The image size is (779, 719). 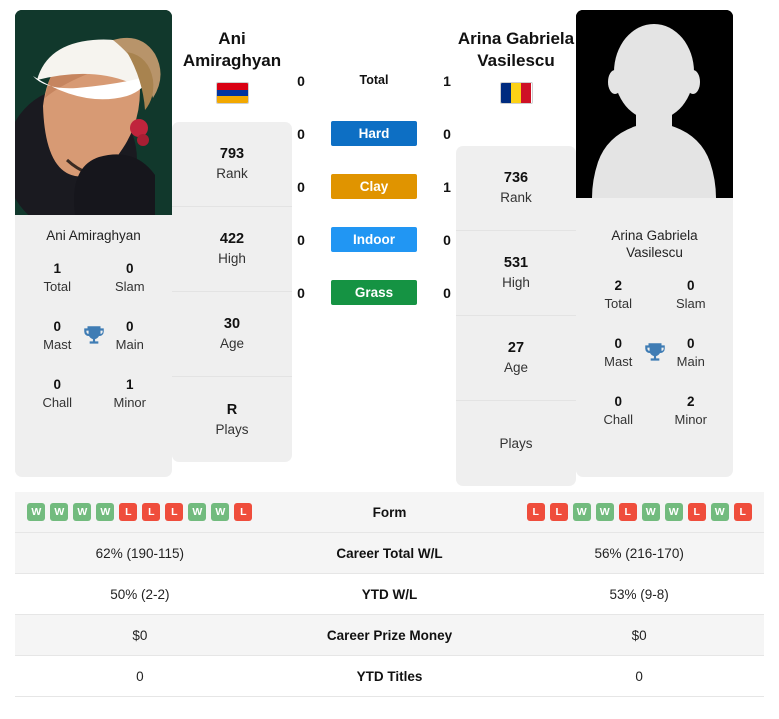 What do you see at coordinates (57, 394) in the screenshot?
I see `stat-chall: 0 Chall` at bounding box center [57, 394].